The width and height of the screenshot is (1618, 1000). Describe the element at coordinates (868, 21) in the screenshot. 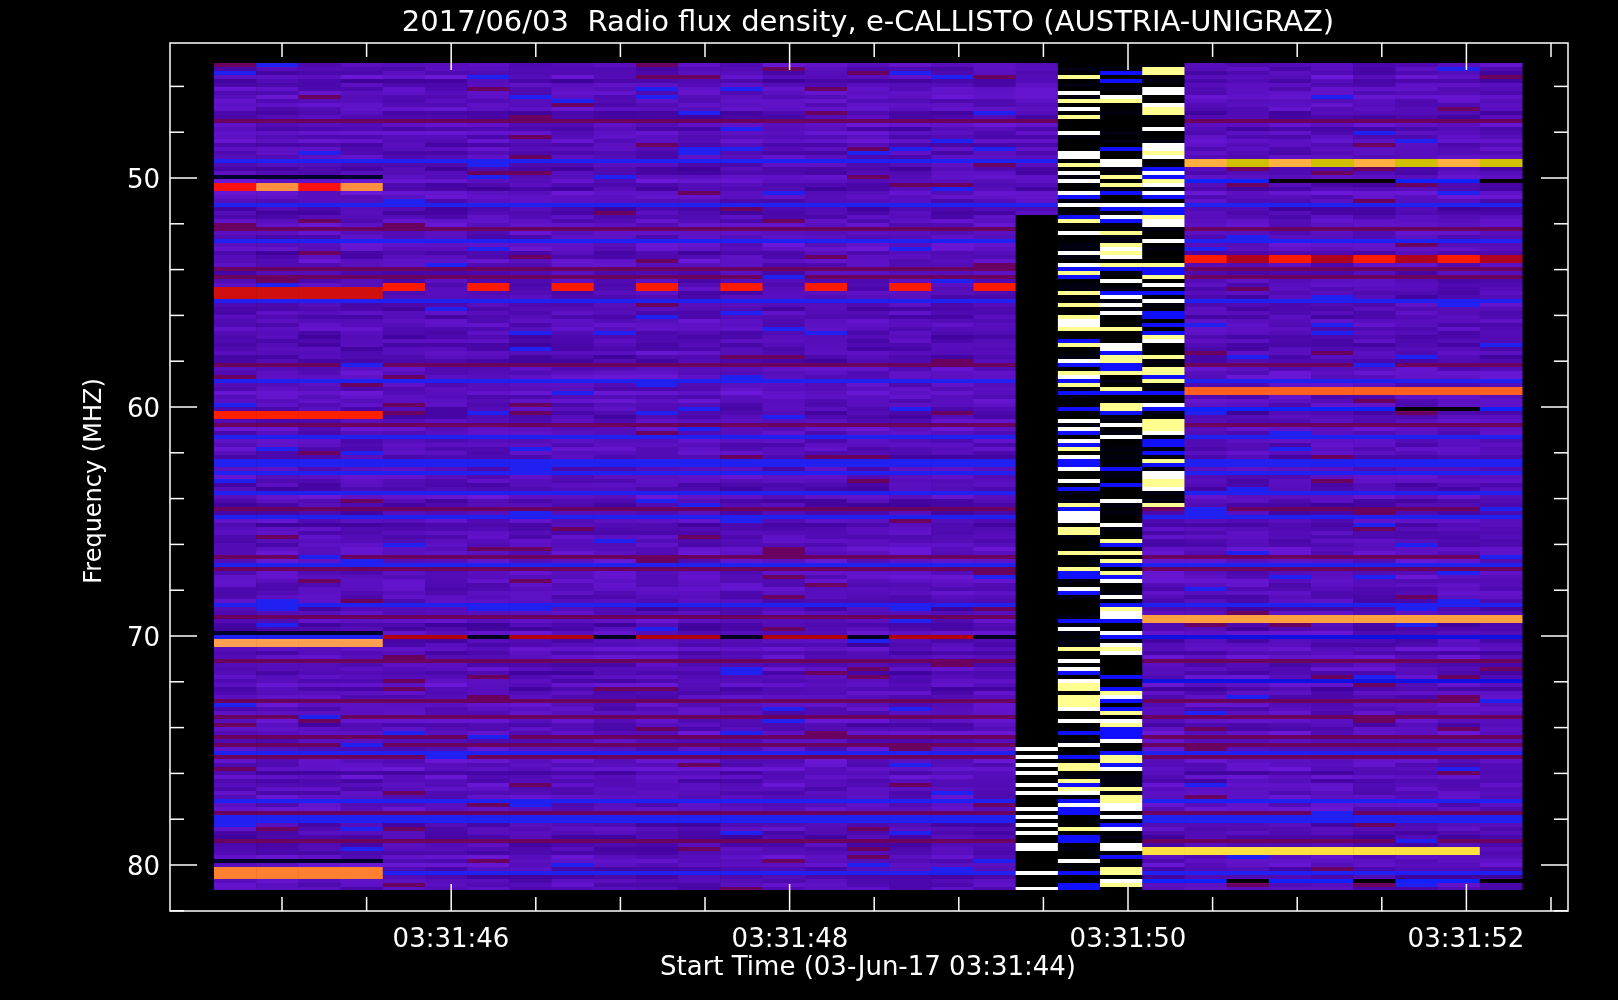

I see `chart-title: 2017/06/03 Radio flux density, e-CALLISTO (AUSTRIA-UNIGRAZ)` at that location.